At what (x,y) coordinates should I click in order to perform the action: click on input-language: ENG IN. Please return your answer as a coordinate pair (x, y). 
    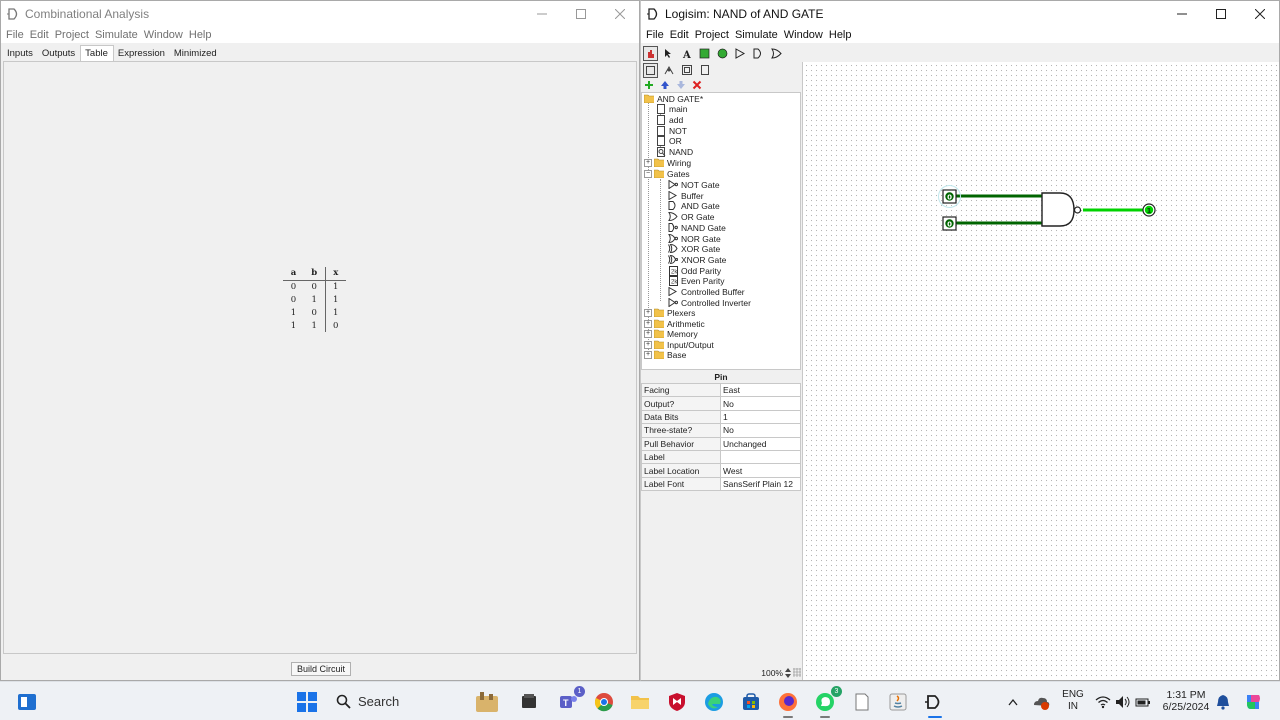
    Looking at the image, I should click on (1073, 701).